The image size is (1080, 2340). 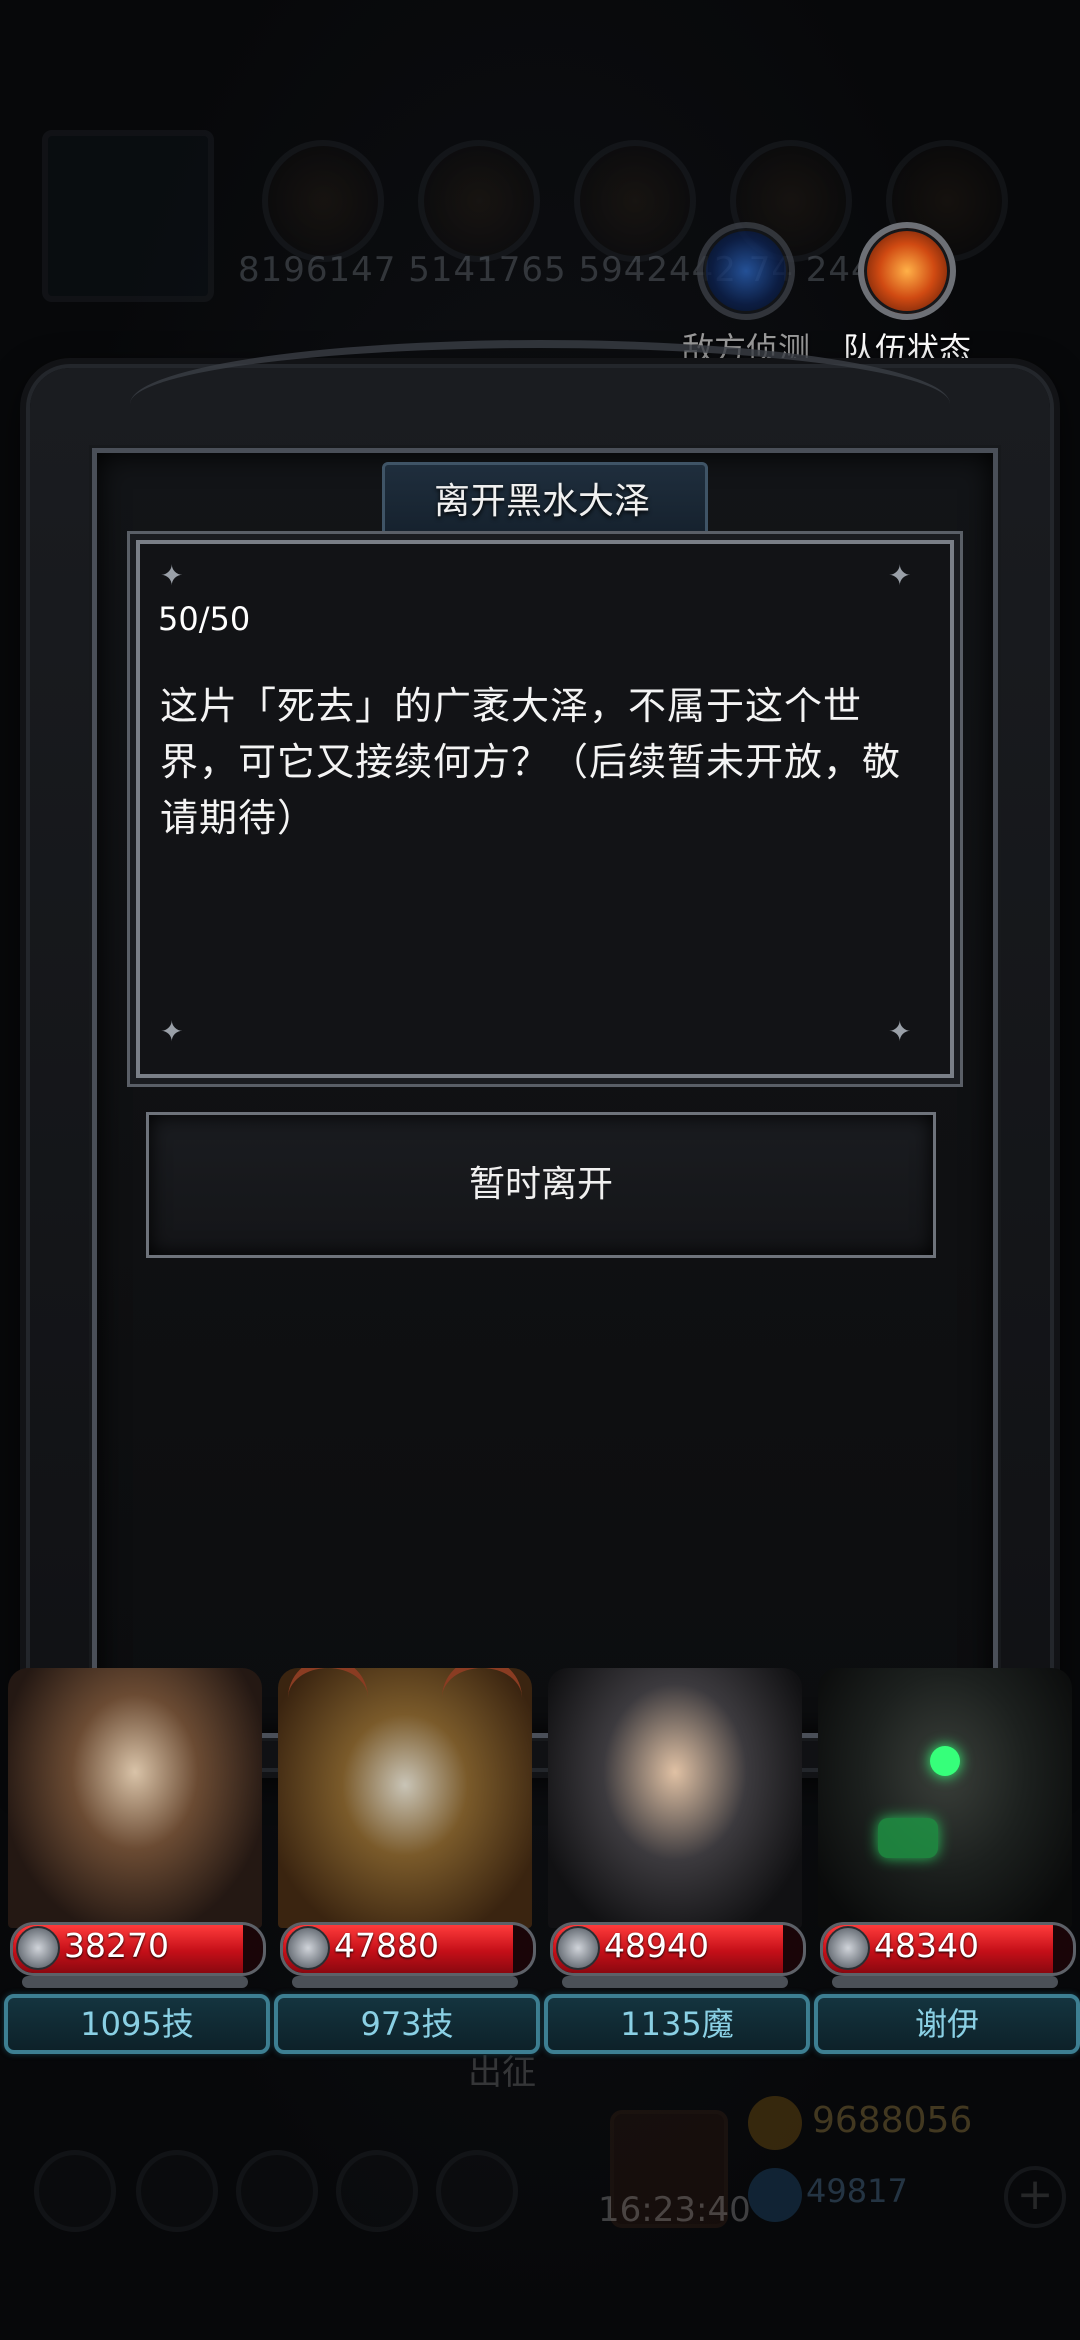 What do you see at coordinates (907, 271) in the screenshot?
I see `fire-icon` at bounding box center [907, 271].